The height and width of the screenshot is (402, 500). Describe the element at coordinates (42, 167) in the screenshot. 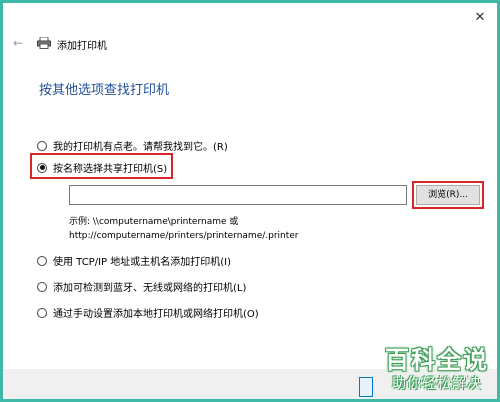

I see `radio-button-selected` at that location.